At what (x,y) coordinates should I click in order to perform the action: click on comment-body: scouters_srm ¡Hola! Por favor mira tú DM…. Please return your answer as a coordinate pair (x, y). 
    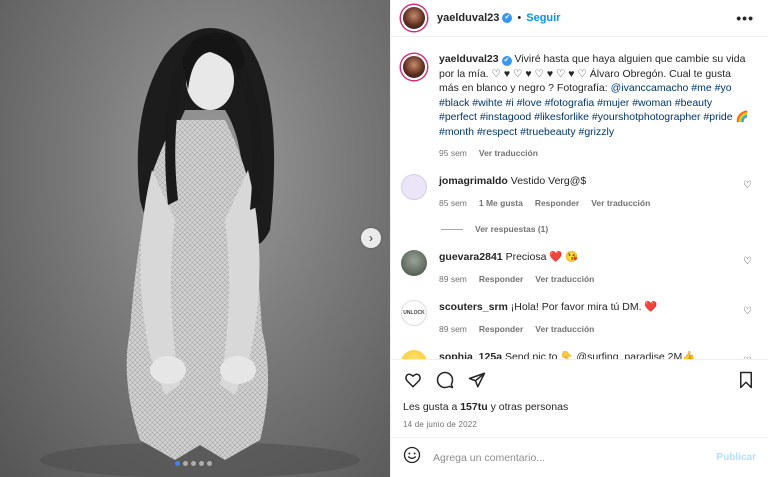
    Looking at the image, I should click on (589, 317).